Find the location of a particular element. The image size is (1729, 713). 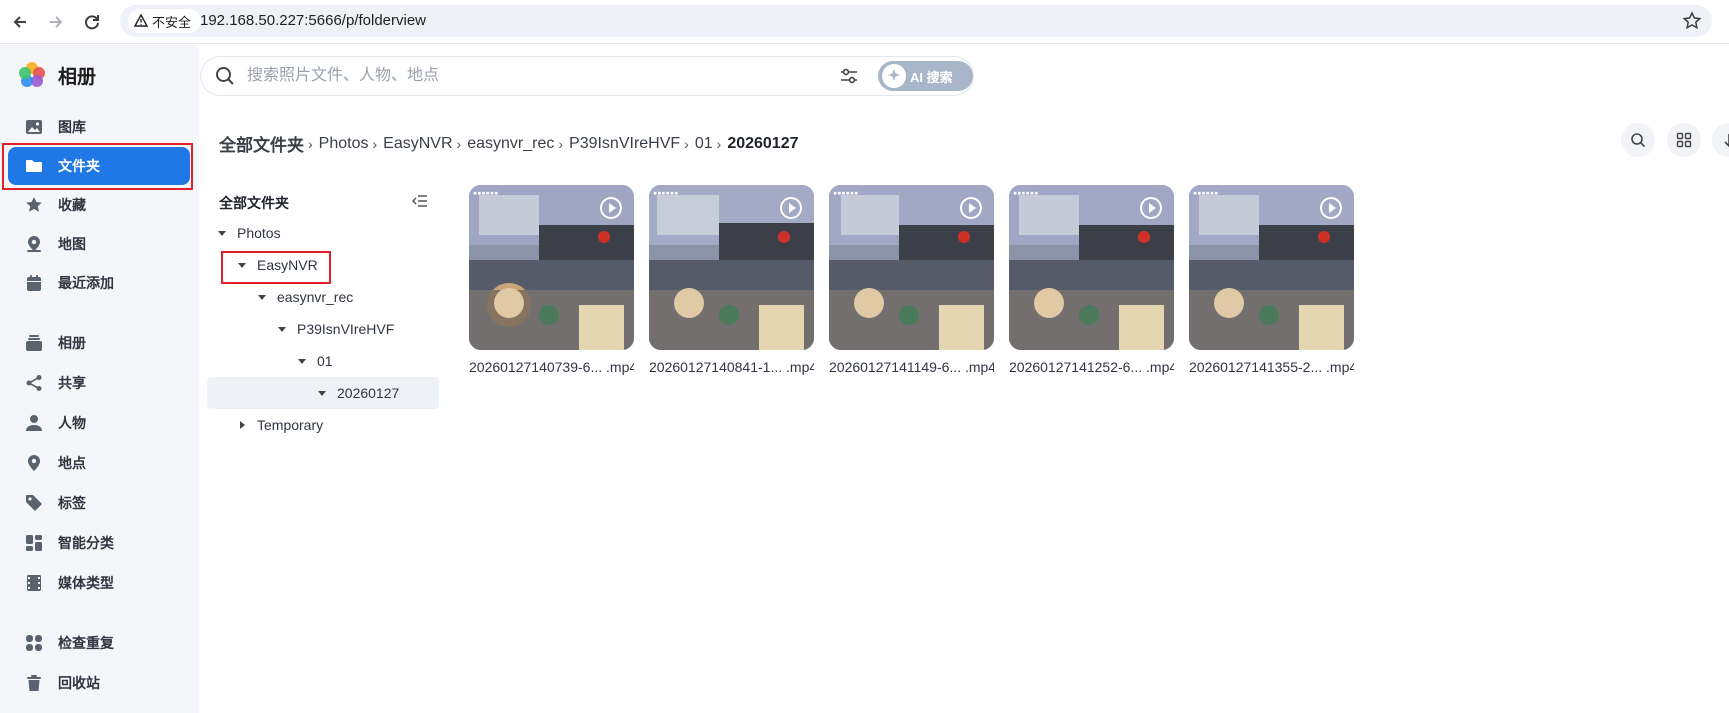

app-logo-icon is located at coordinates (32, 74).